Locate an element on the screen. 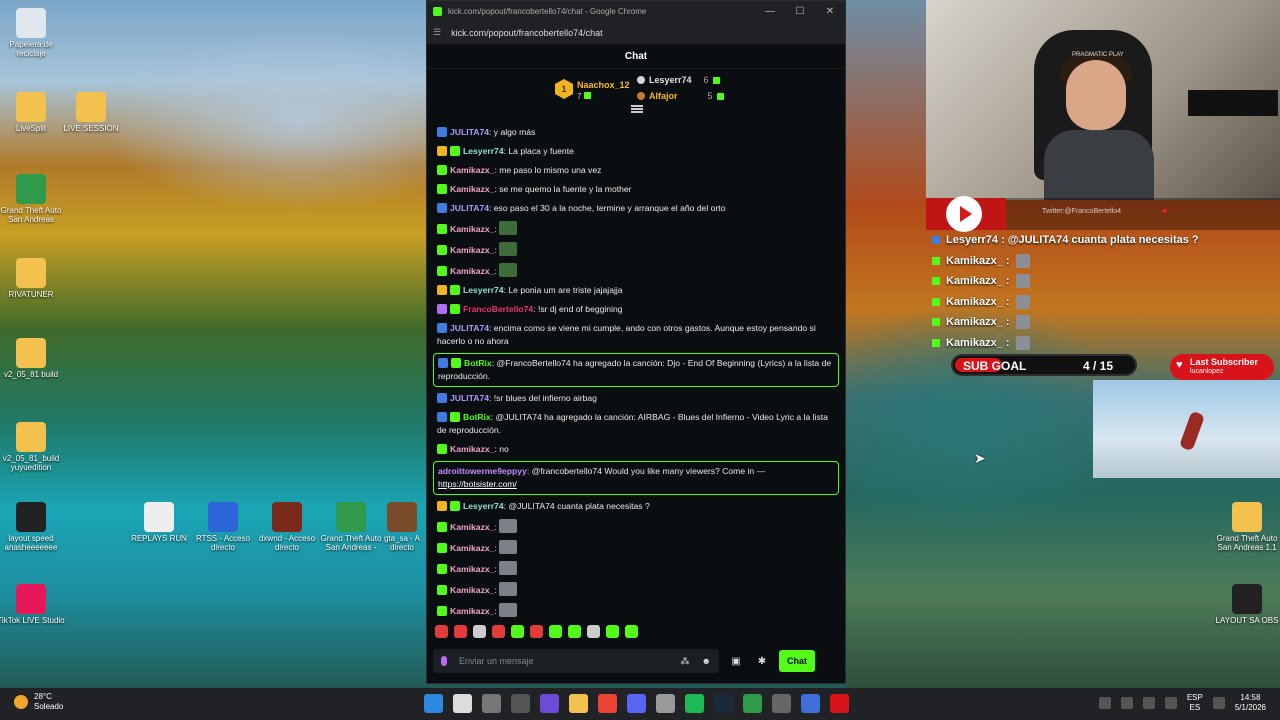  chat-message: JULITA74: !sr blues del infierno airbag is located at coordinates (636, 398).